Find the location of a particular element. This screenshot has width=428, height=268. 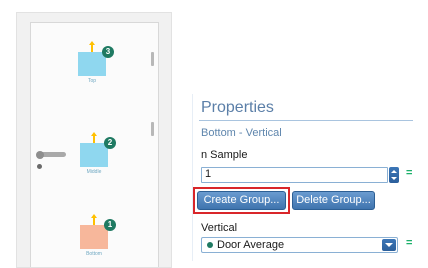

status-dot-icon is located at coordinates (210, 245).